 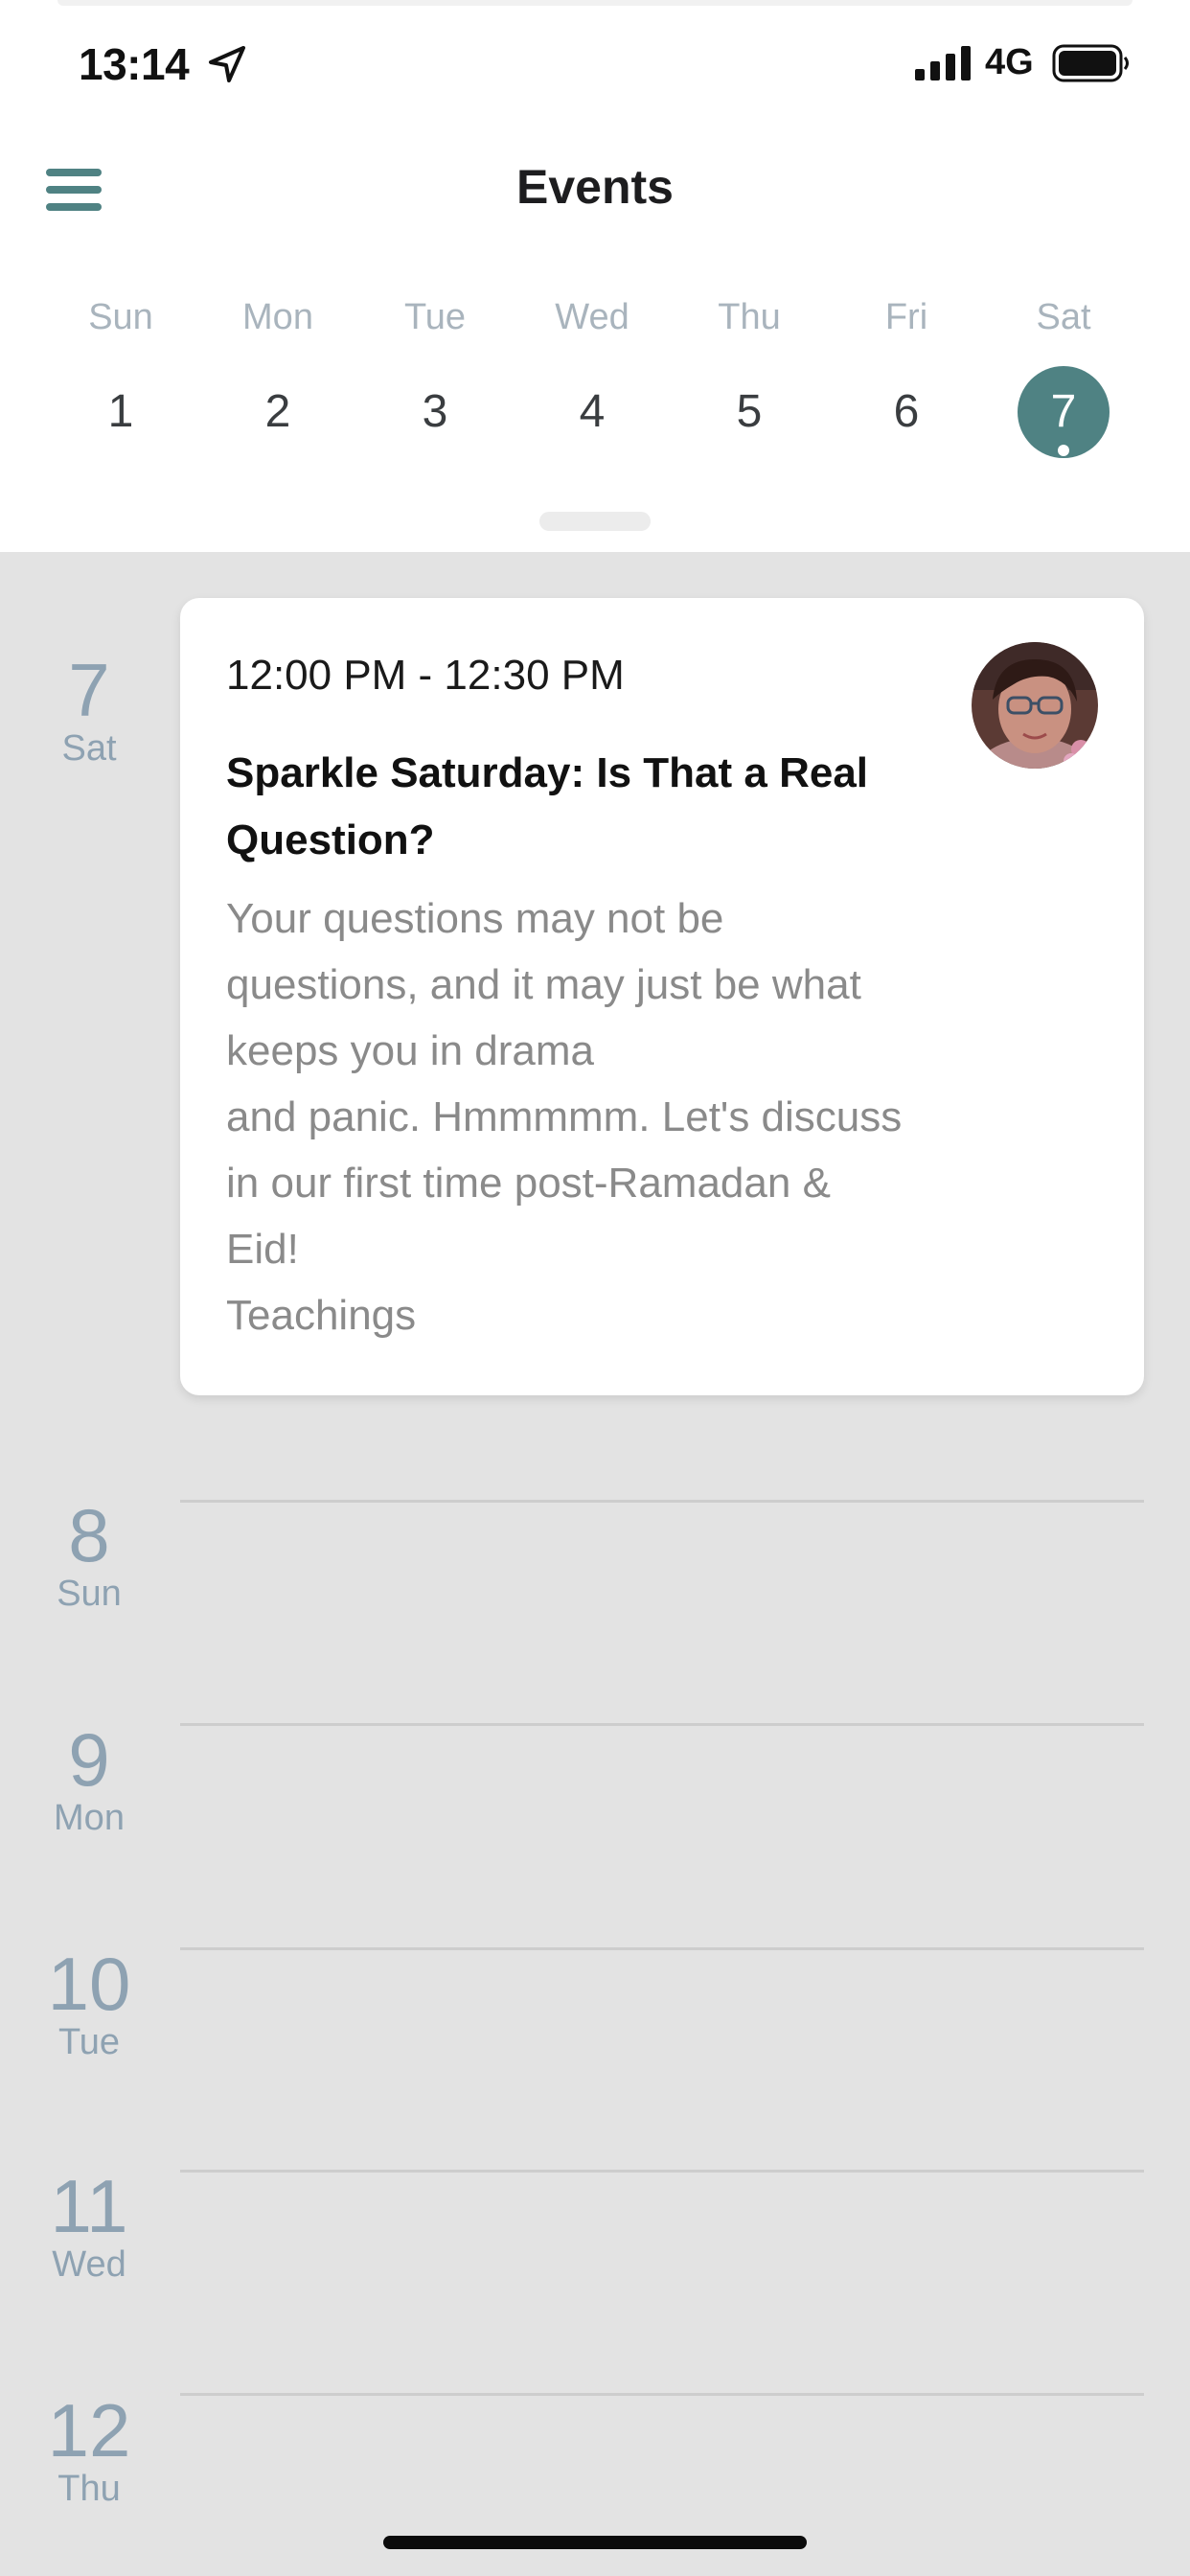 I want to click on week-day-wed: Wed 4, so click(x=592, y=379).